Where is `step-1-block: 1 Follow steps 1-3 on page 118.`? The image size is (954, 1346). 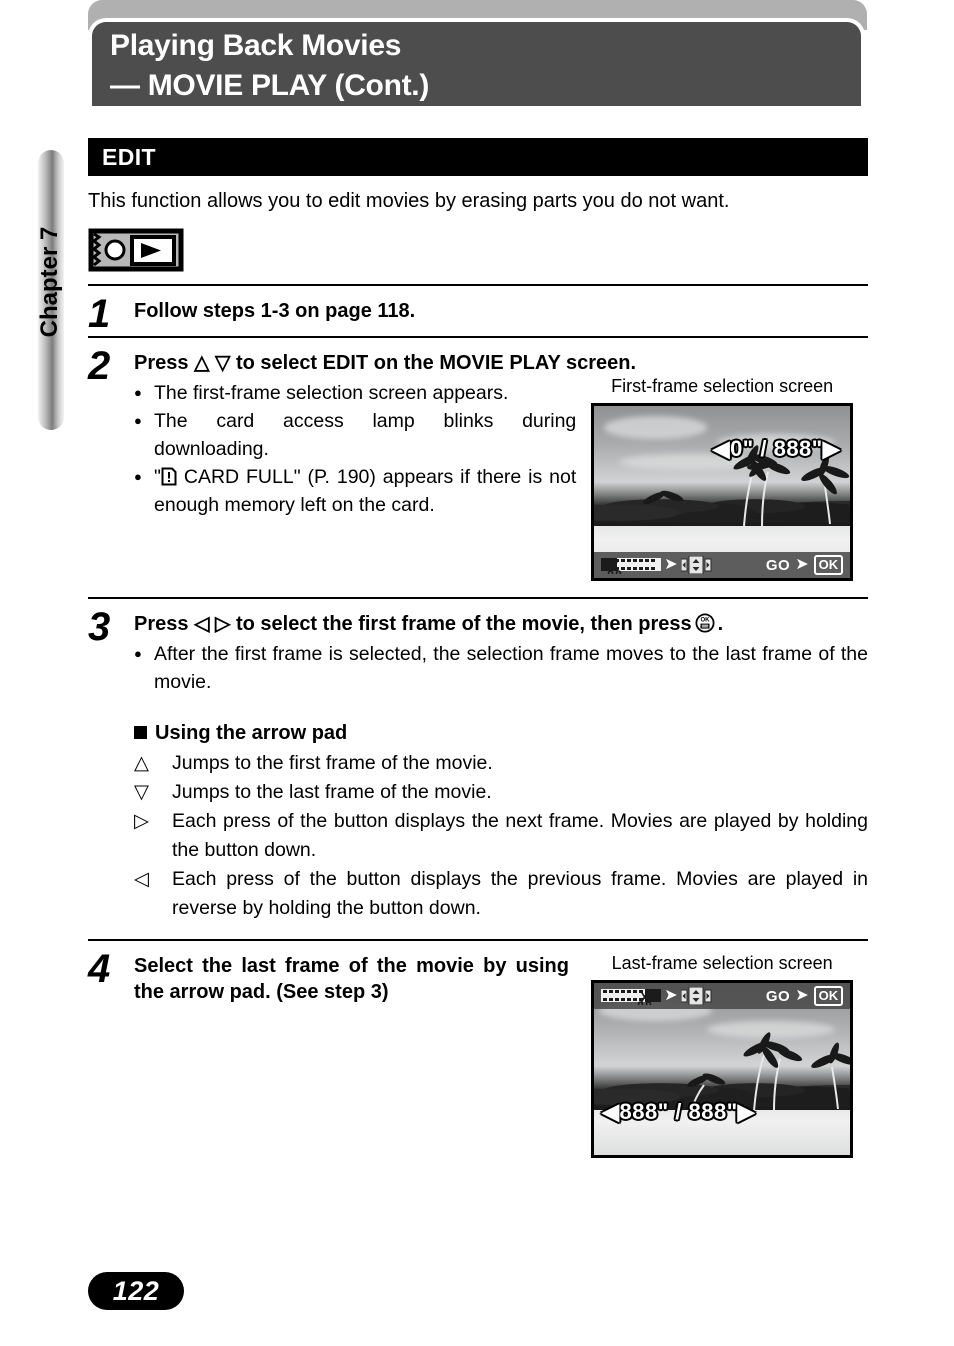 step-1-block: 1 Follow steps 1-3 on page 118. is located at coordinates (478, 311).